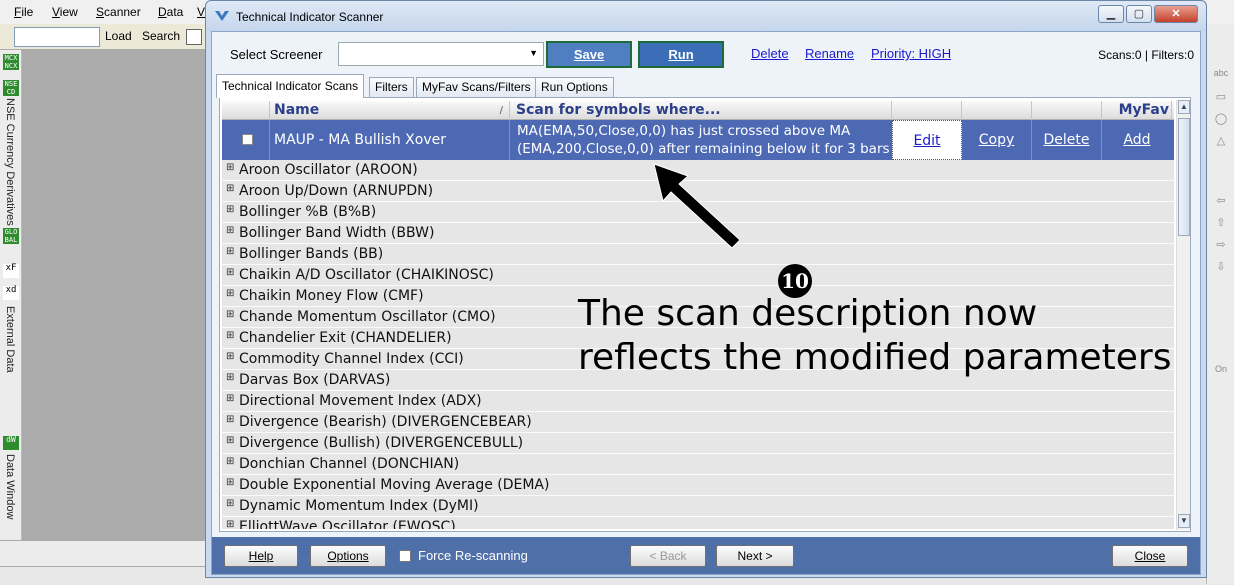 The image size is (1234, 585). I want to click on scroll-down-icon: ▼, so click(1184, 521).